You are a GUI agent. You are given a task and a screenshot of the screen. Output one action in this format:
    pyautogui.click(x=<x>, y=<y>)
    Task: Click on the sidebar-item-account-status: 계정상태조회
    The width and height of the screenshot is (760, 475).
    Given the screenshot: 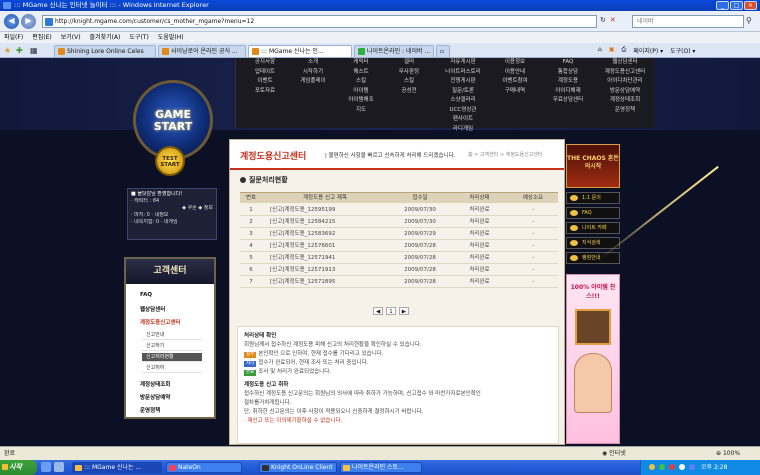 What is the action you would take?
    pyautogui.click(x=172, y=384)
    